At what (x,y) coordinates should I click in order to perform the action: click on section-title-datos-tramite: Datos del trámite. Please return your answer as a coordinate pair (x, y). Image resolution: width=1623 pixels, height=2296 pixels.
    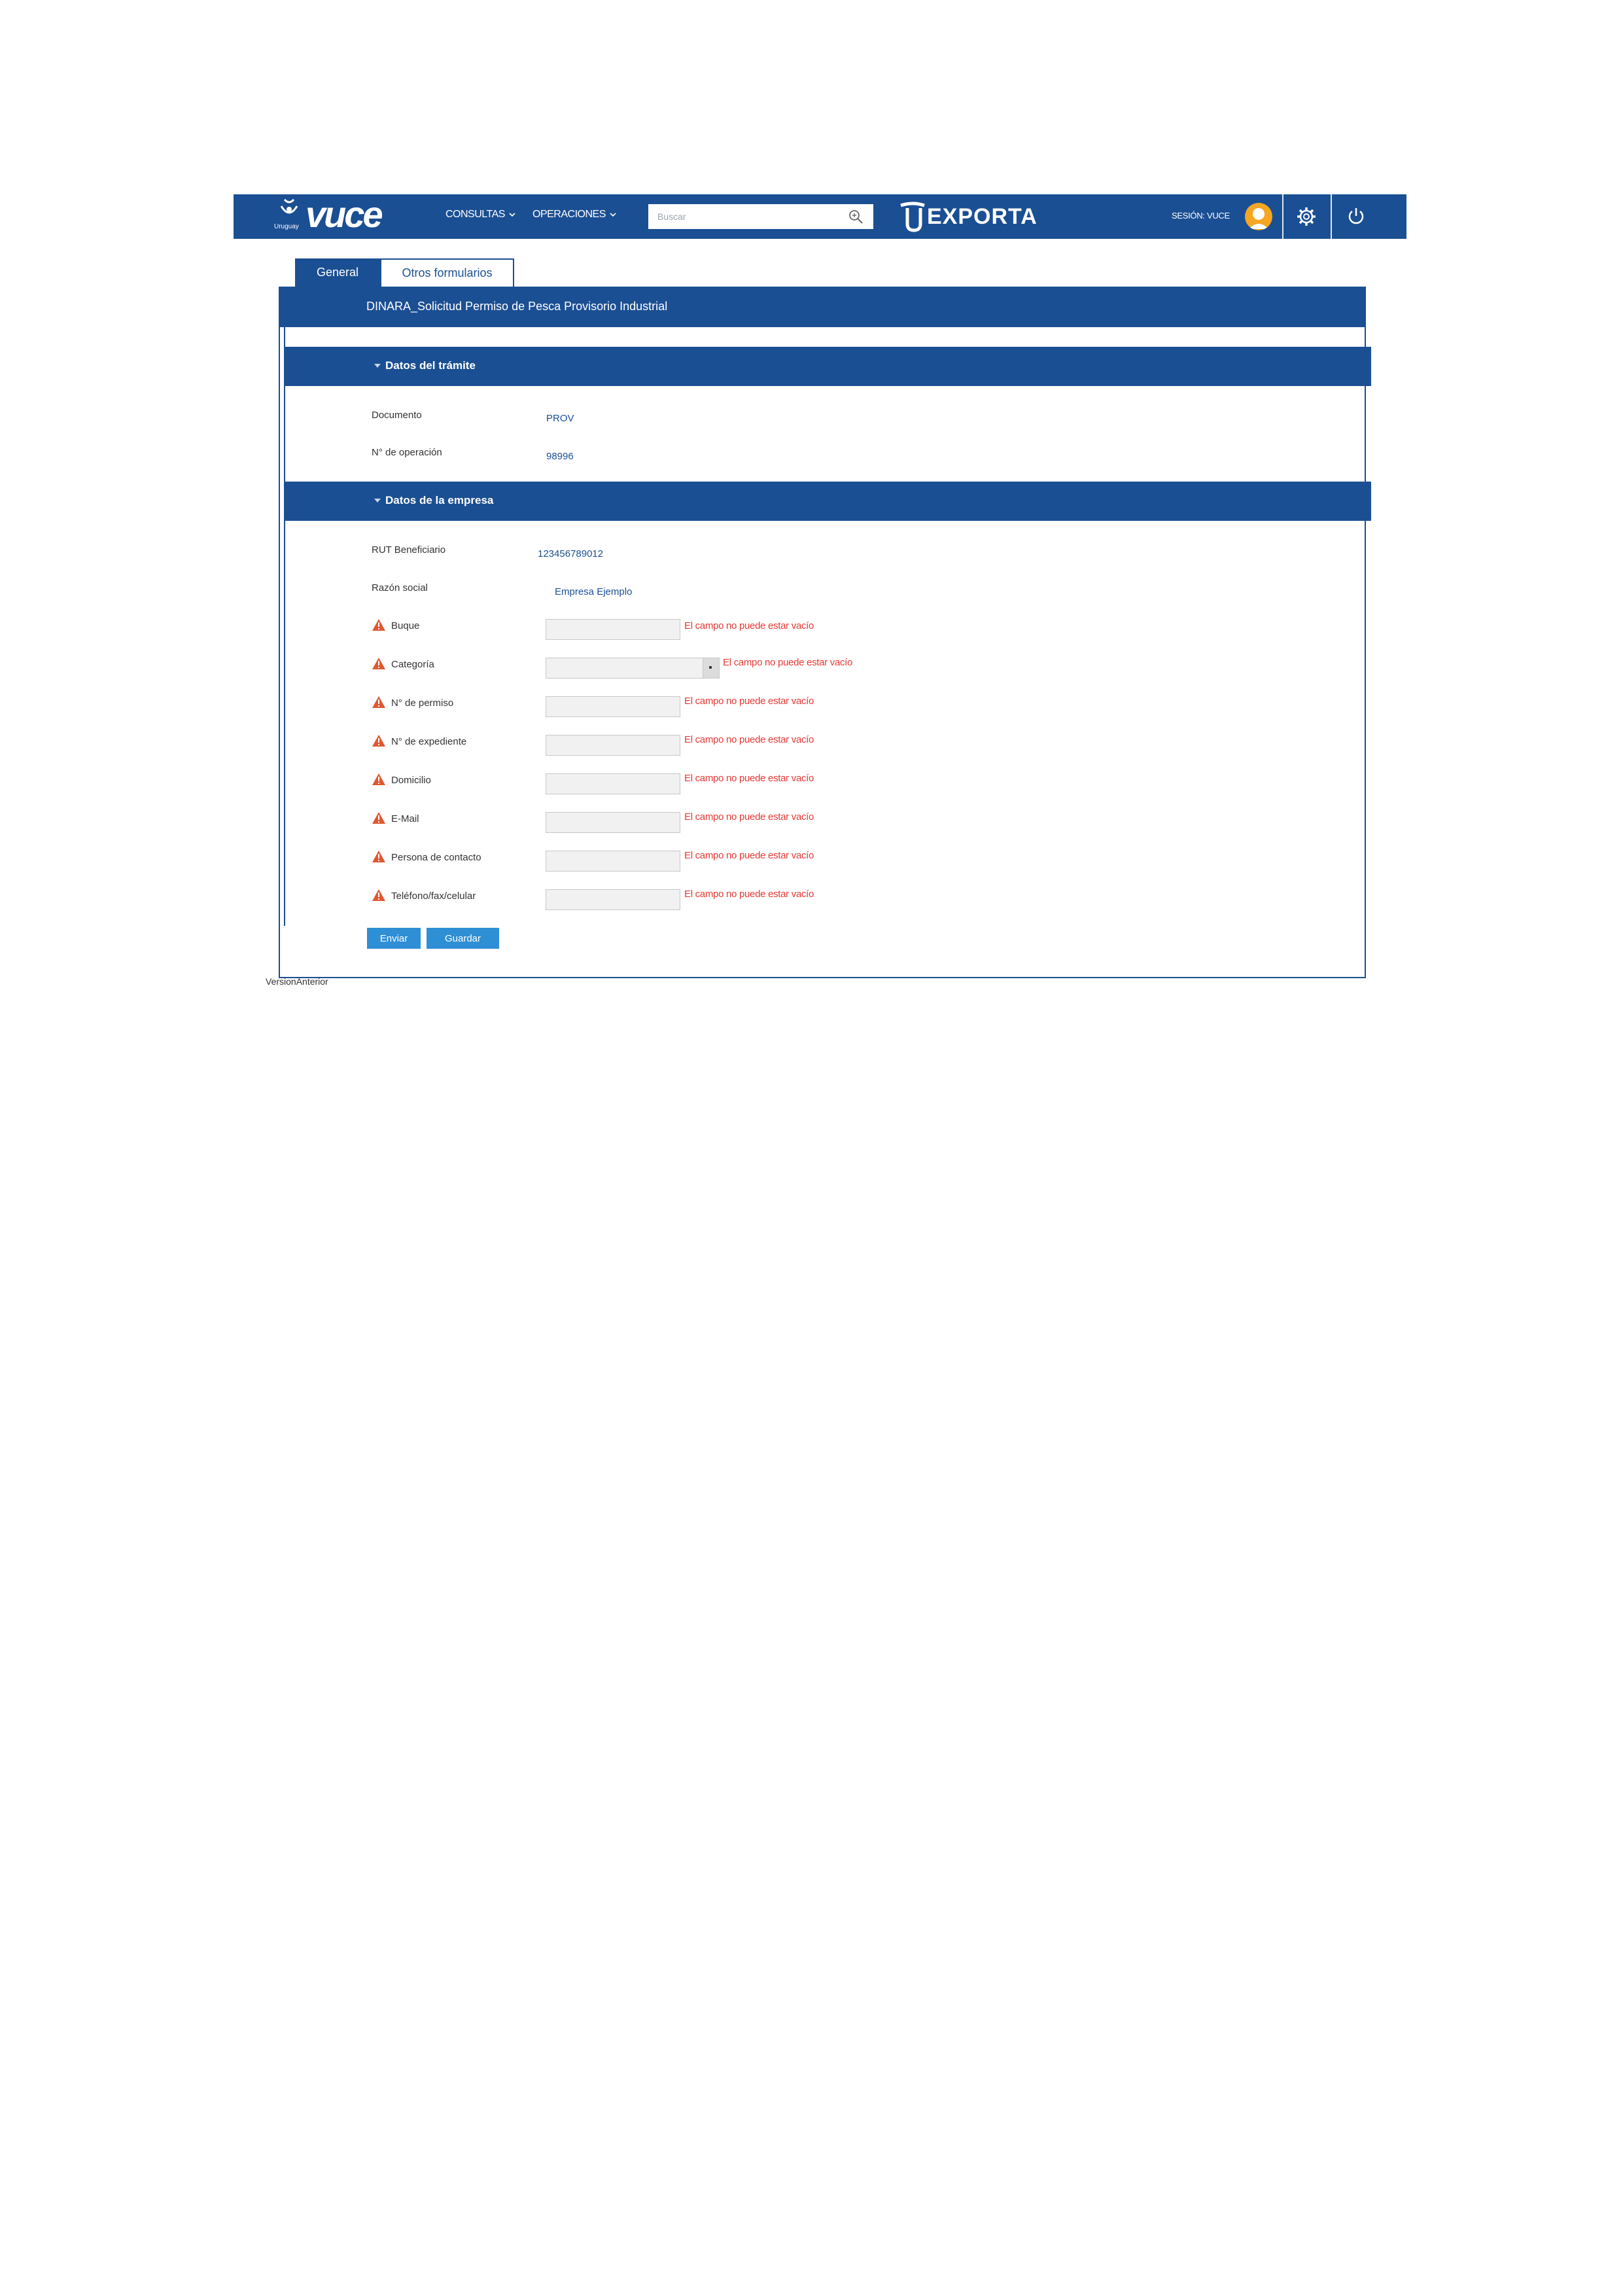
    Looking at the image, I should click on (431, 365).